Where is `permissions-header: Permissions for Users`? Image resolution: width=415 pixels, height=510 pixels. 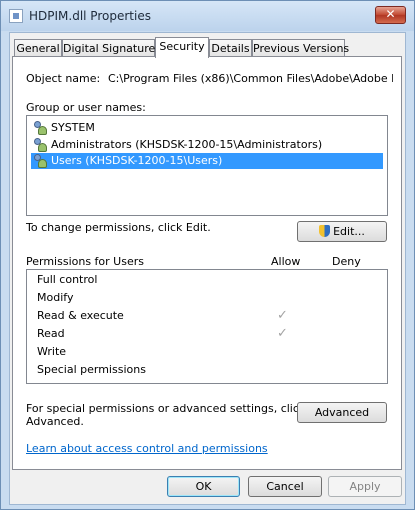
permissions-header: Permissions for Users is located at coordinates (85, 261).